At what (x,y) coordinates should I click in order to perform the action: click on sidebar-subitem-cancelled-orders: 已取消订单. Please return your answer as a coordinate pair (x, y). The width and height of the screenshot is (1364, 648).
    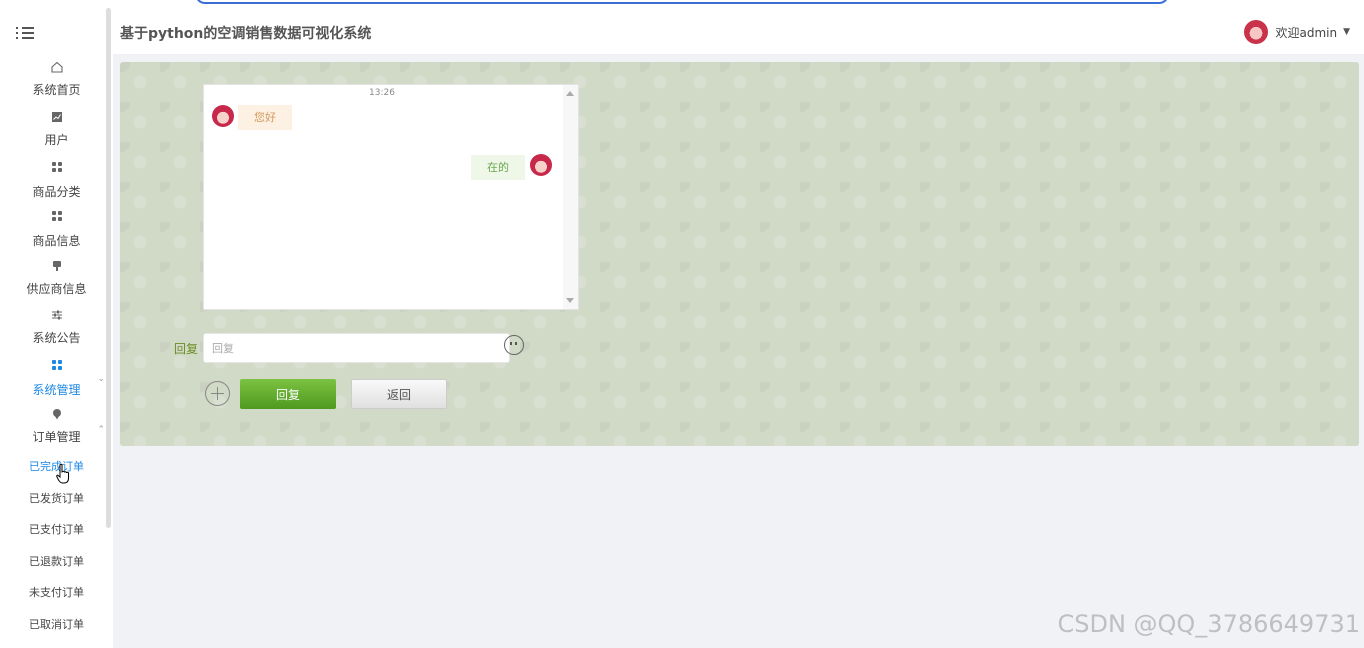
    Looking at the image, I should click on (56, 624).